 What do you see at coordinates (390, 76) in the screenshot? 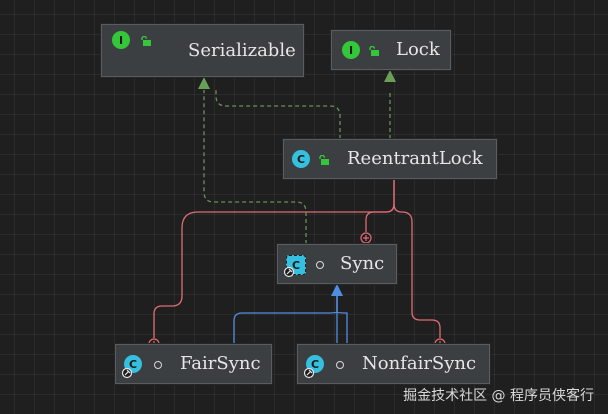
I see `implements-arrow-lock` at bounding box center [390, 76].